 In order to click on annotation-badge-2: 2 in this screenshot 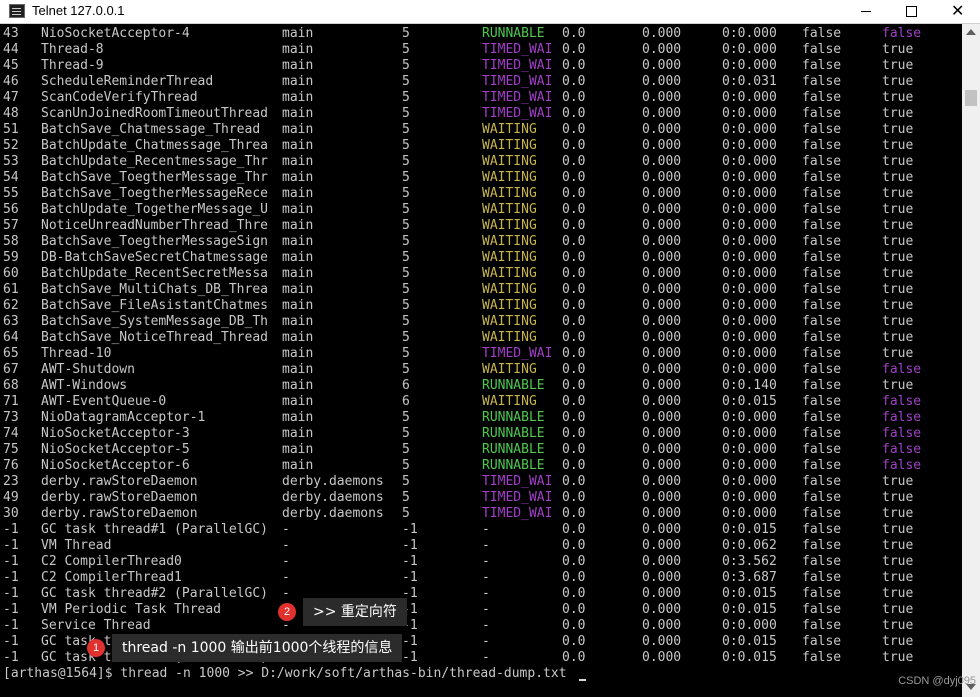, I will do `click(287, 612)`.